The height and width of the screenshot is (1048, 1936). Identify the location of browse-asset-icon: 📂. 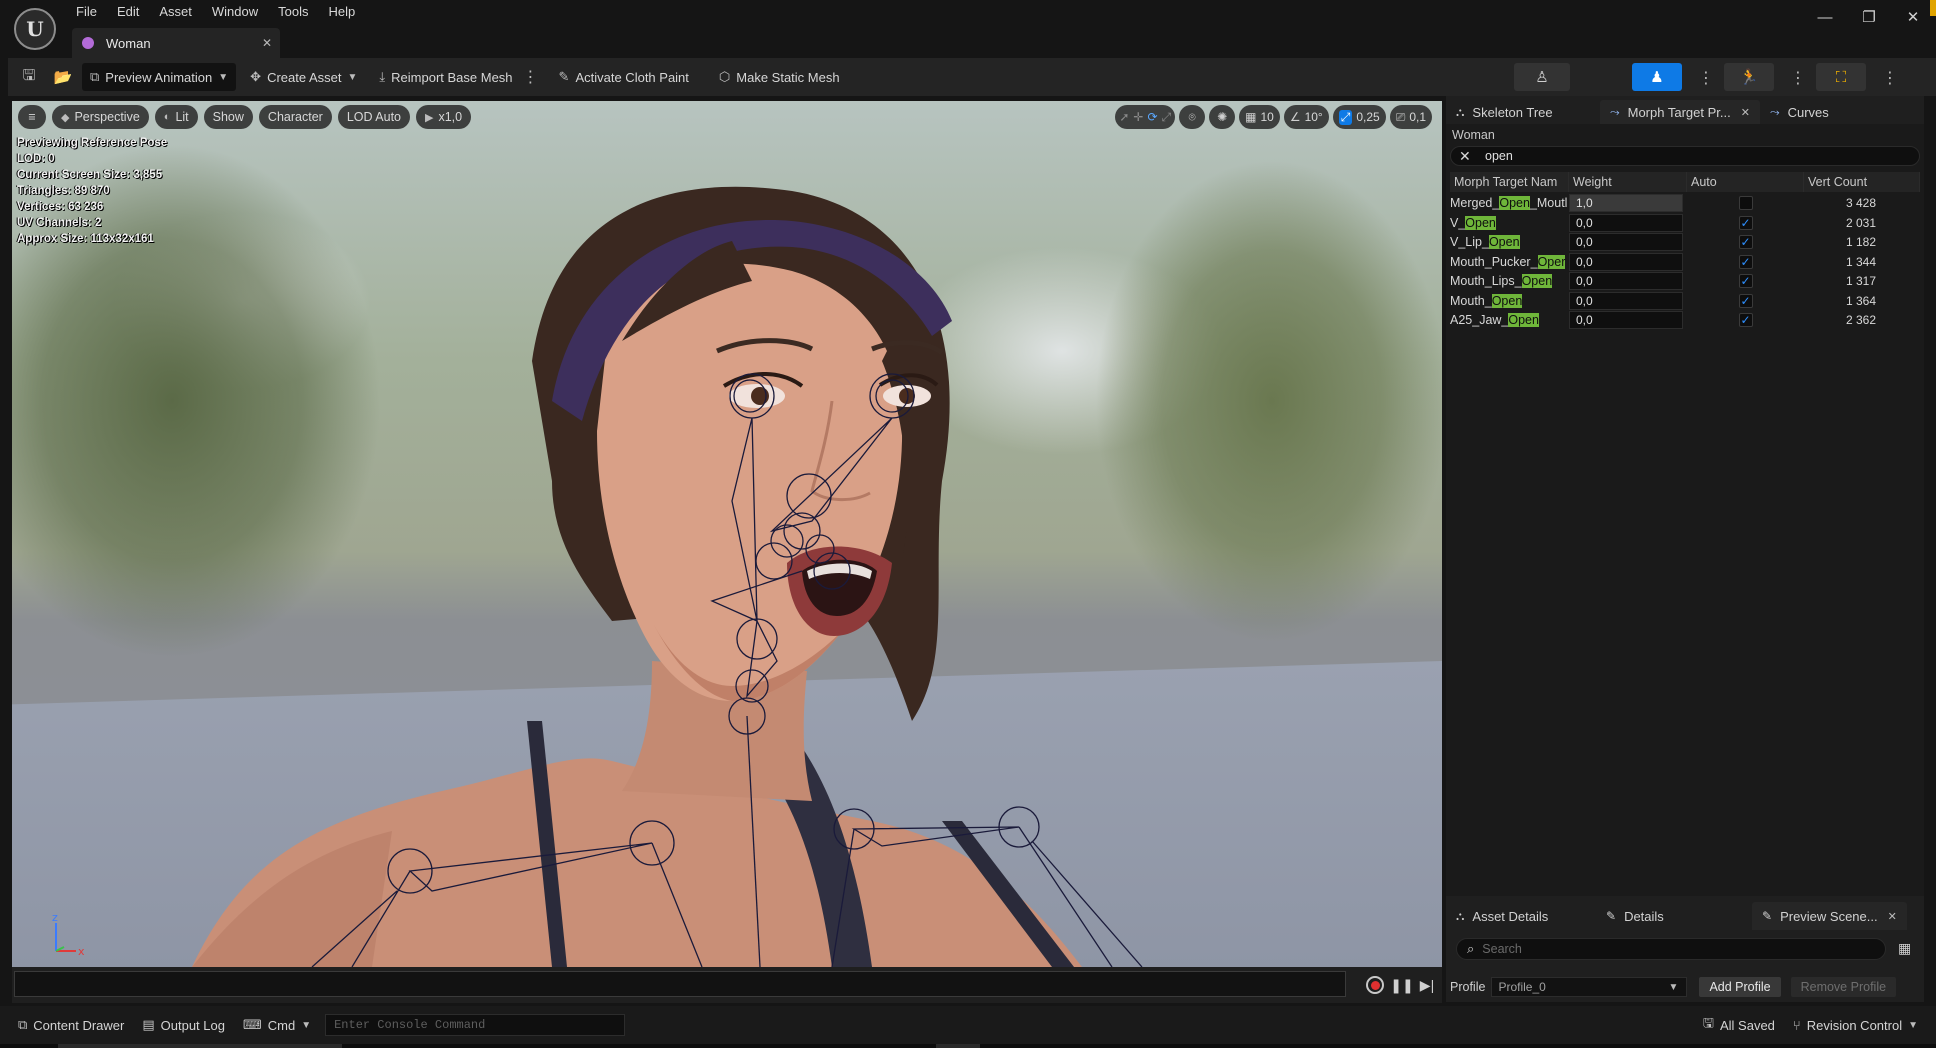
(63, 77).